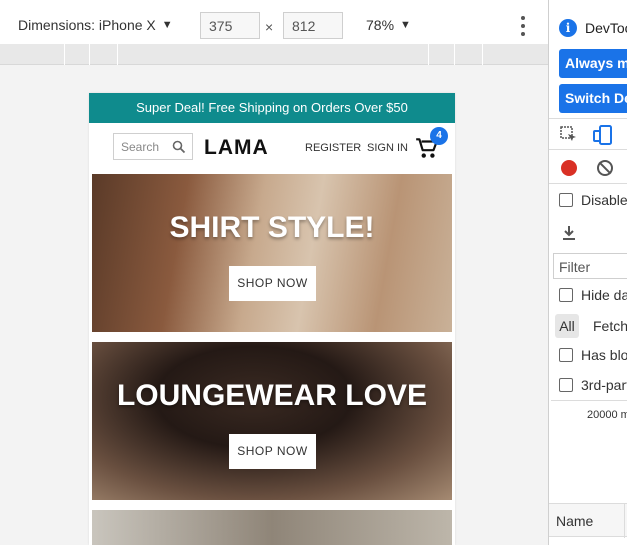 The image size is (627, 545). Describe the element at coordinates (603, 135) in the screenshot. I see `device-toggle-icon` at that location.